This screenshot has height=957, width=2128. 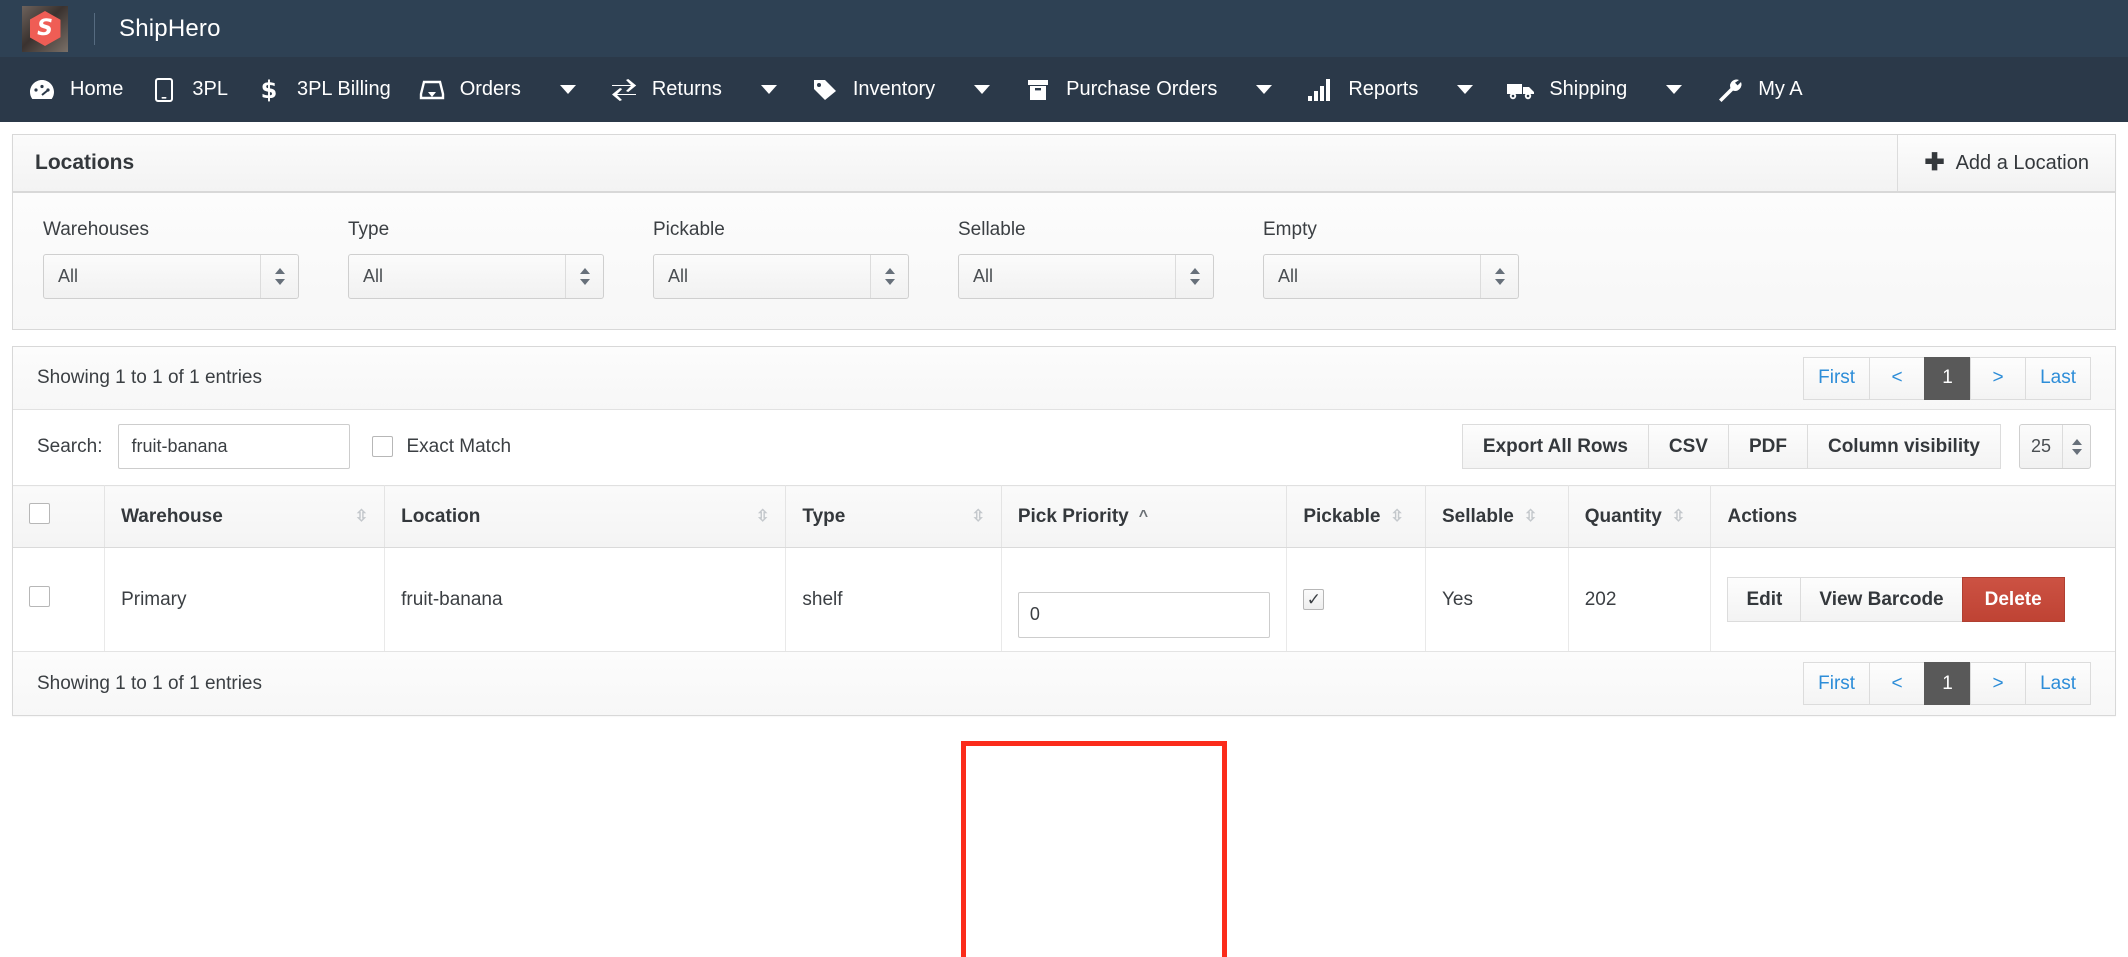 I want to click on column-header-location: Location ⇳, so click(x=585, y=516).